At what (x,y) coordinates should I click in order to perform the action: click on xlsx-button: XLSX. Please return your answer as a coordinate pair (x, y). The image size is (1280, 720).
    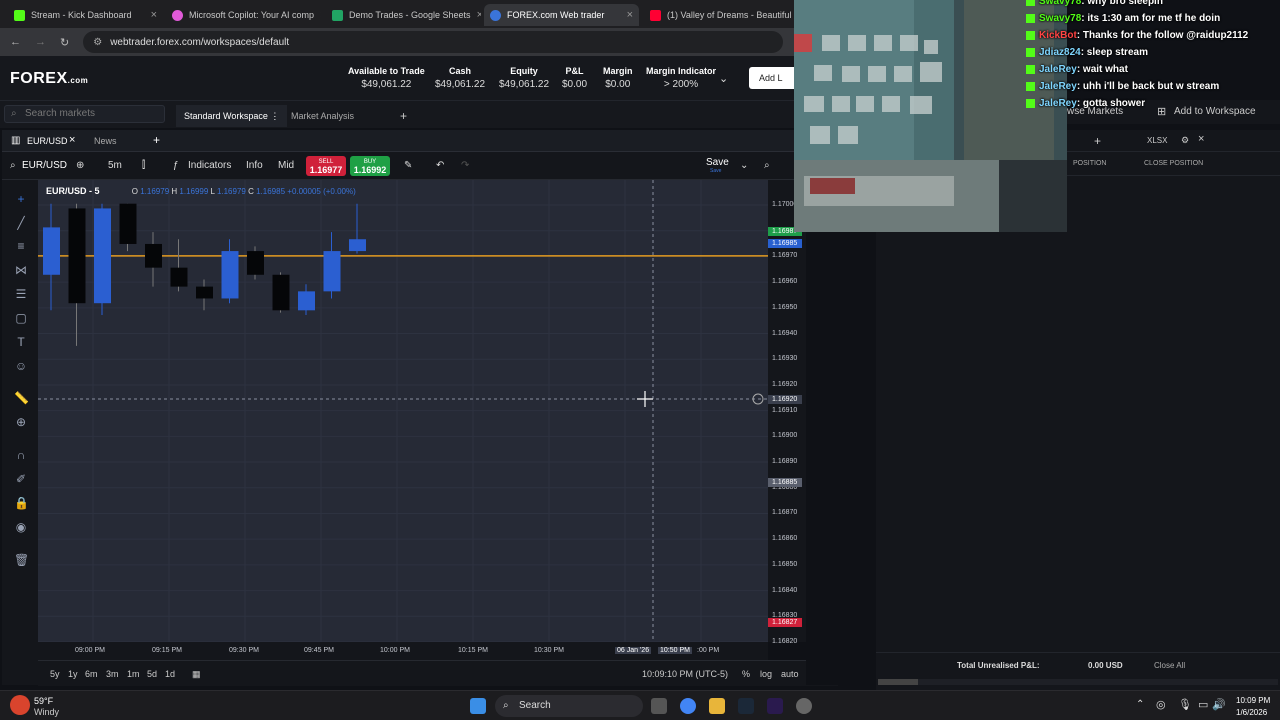
    Looking at the image, I should click on (1157, 140).